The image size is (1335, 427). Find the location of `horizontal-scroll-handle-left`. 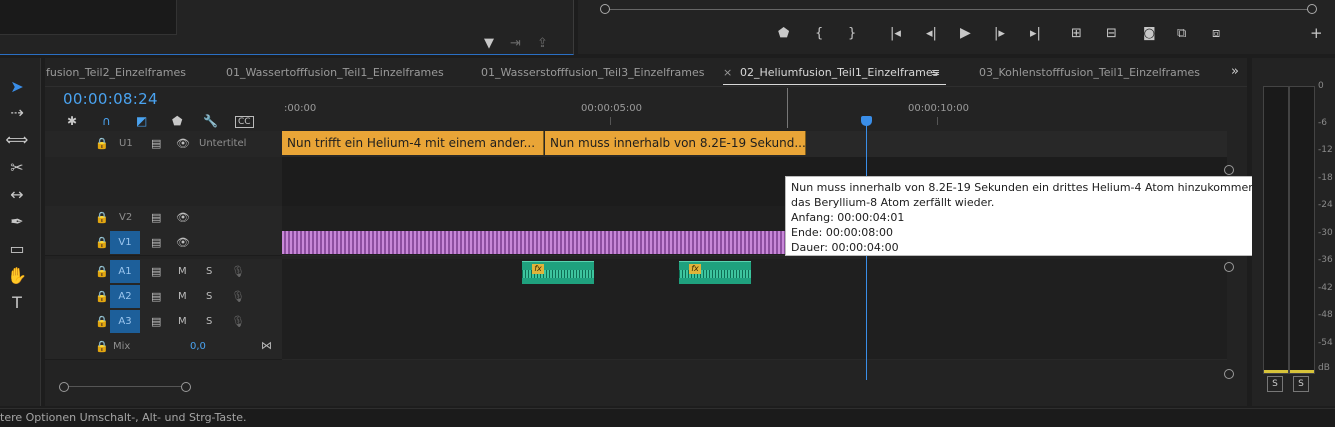

horizontal-scroll-handle-left is located at coordinates (64, 387).